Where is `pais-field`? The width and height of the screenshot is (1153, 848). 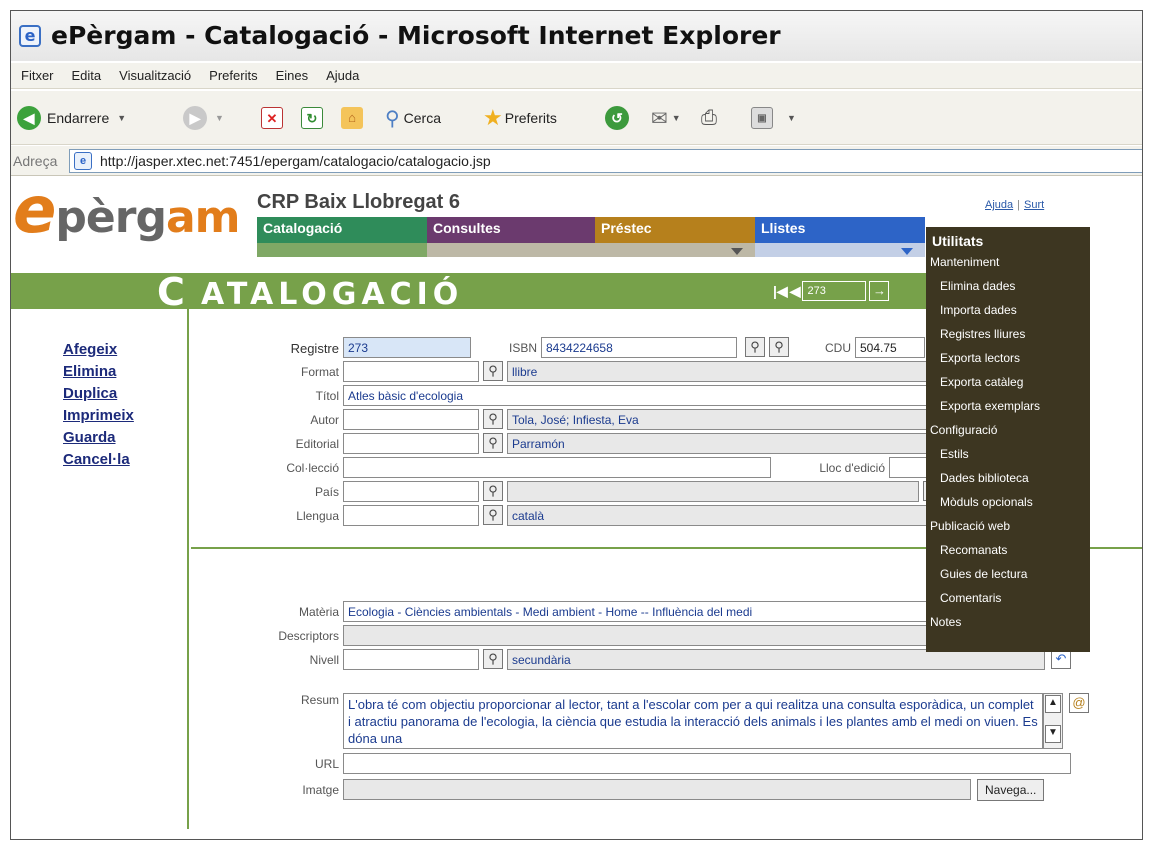 pais-field is located at coordinates (713, 491).